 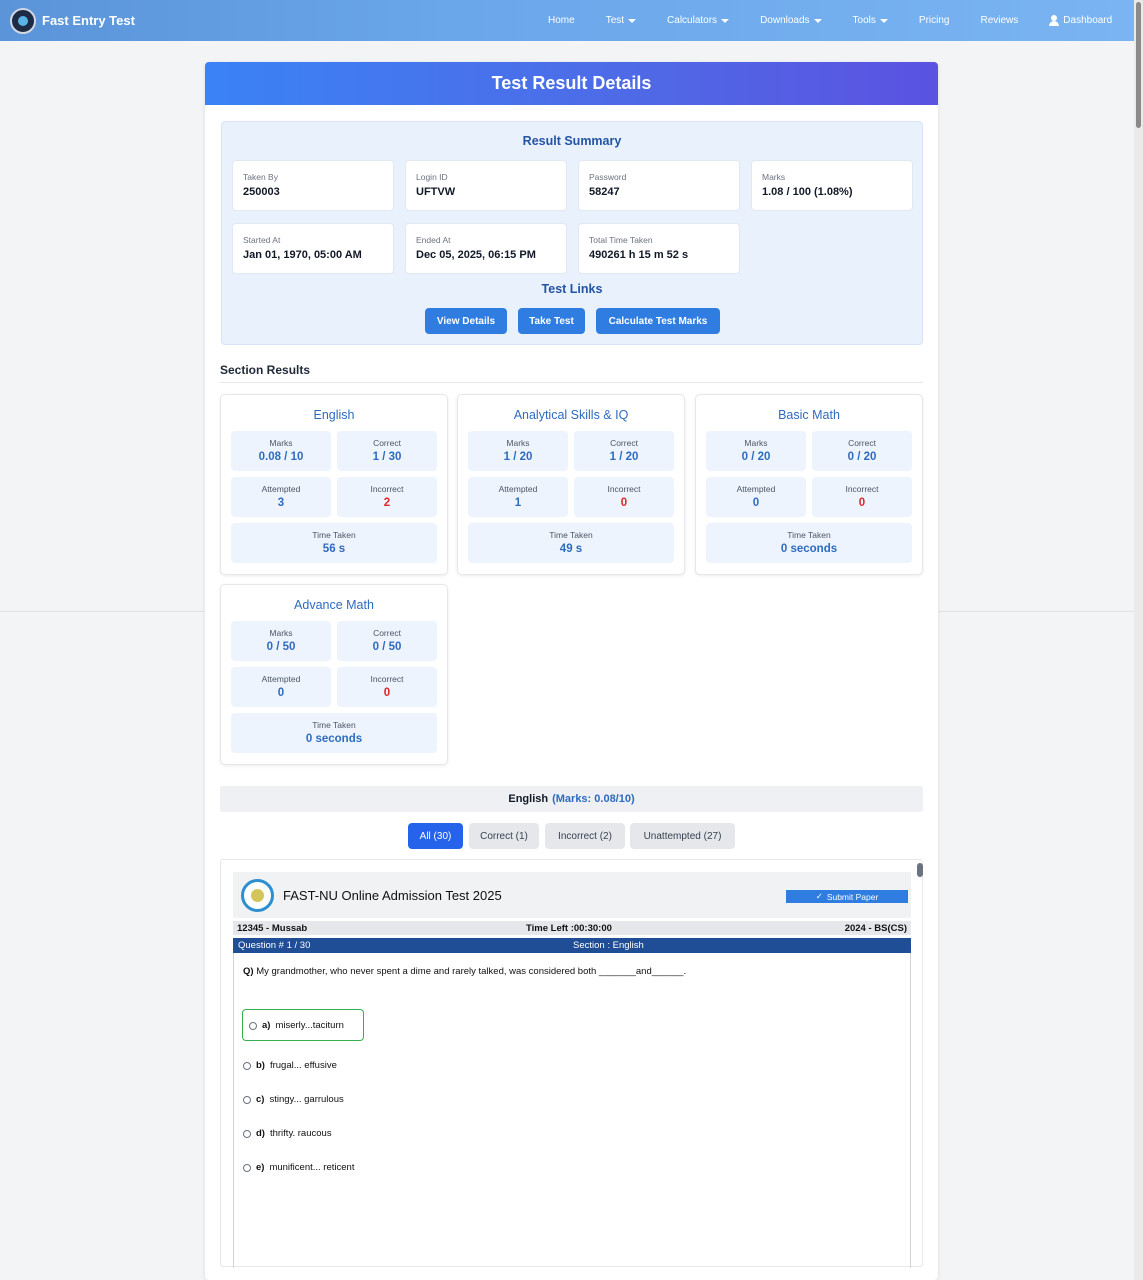 I want to click on option-d: d) thrifty. raucous, so click(x=287, y=1133).